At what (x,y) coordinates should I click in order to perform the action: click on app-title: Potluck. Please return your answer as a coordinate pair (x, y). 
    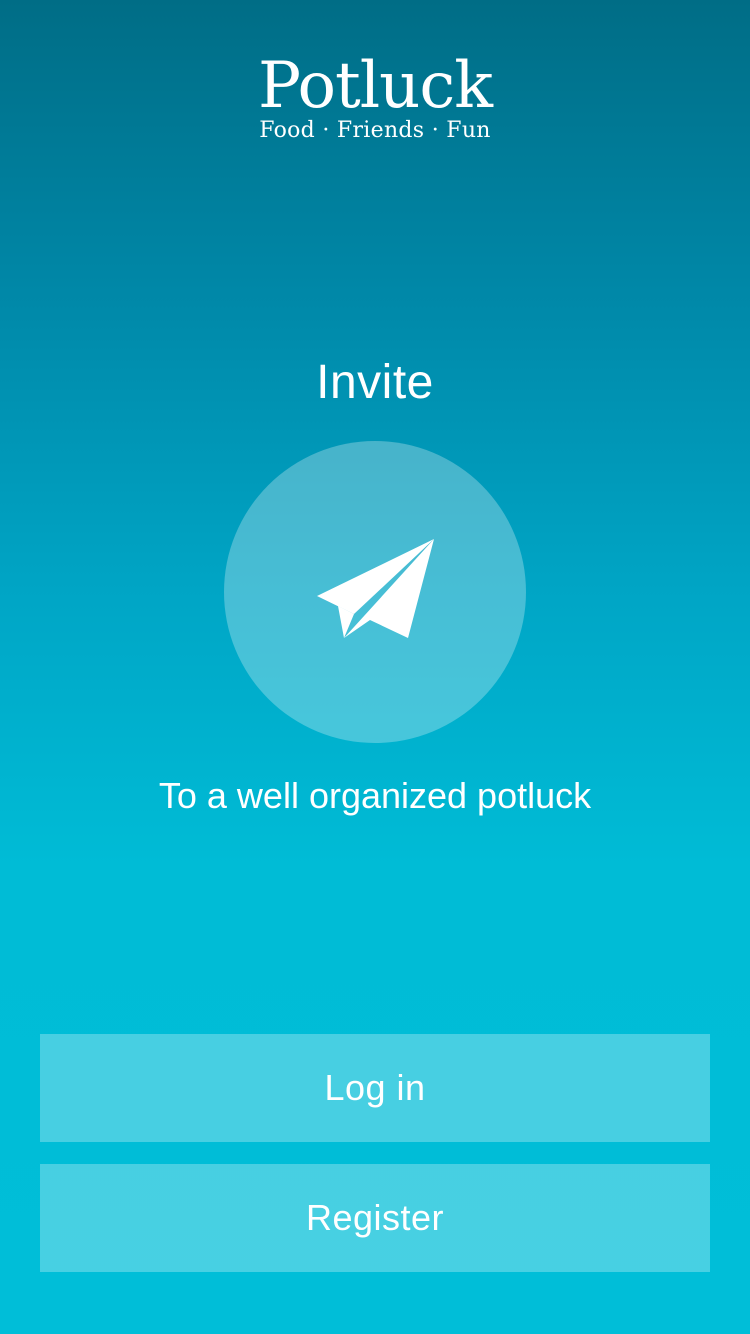
    Looking at the image, I should click on (375, 86).